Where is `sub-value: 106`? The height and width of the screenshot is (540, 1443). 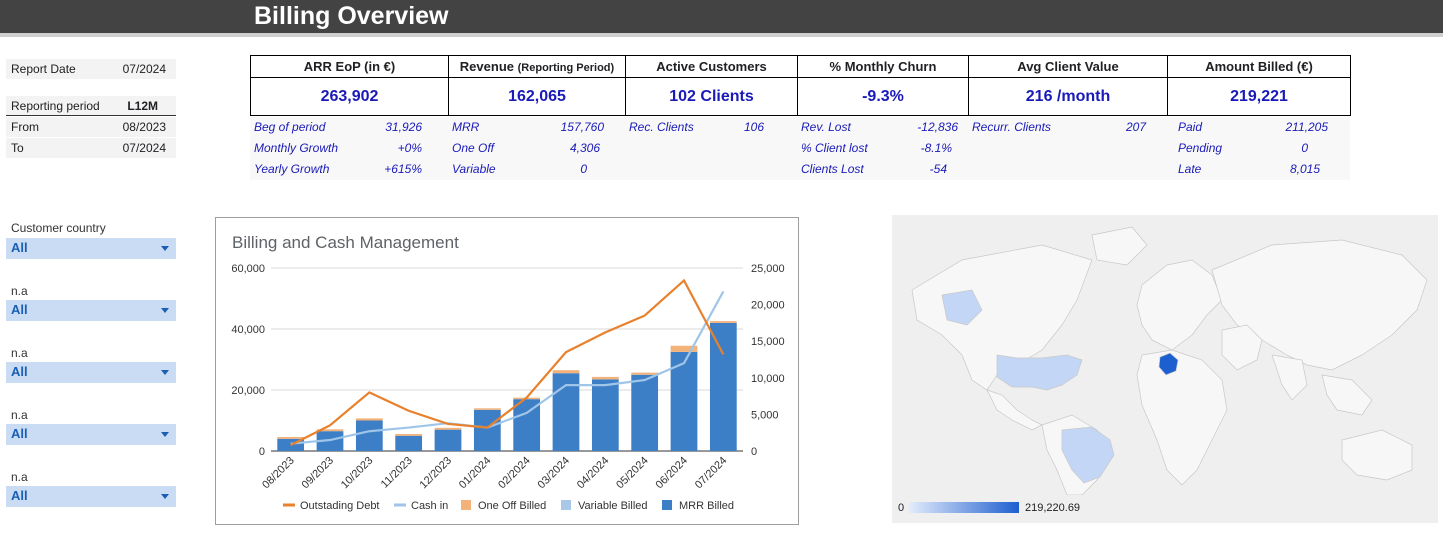 sub-value: 106 is located at coordinates (753, 127).